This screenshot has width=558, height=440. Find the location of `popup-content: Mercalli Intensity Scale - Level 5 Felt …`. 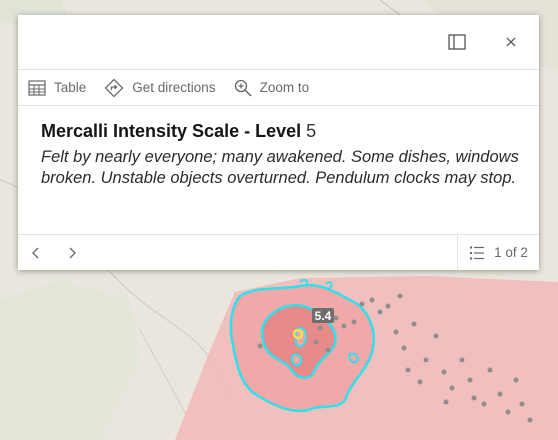

popup-content: Mercalli Intensity Scale - Level 5 Felt … is located at coordinates (281, 155).